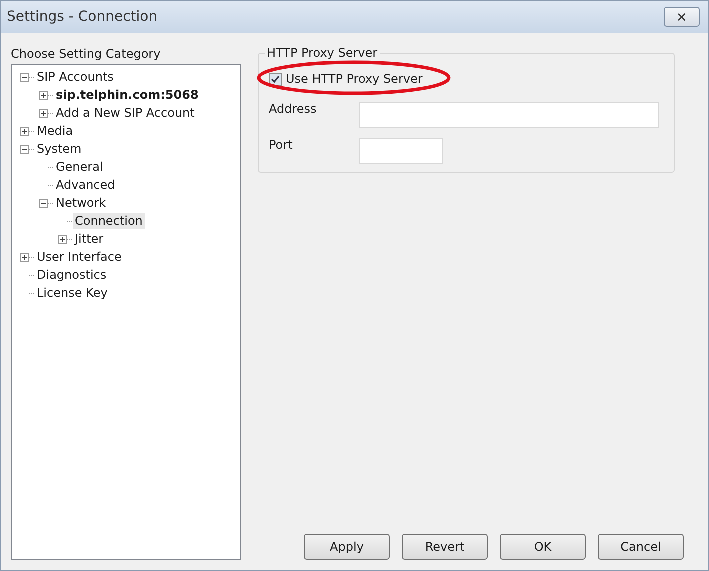 Image resolution: width=709 pixels, height=571 pixels. Describe the element at coordinates (81, 203) in the screenshot. I see `tree-item: Network` at that location.